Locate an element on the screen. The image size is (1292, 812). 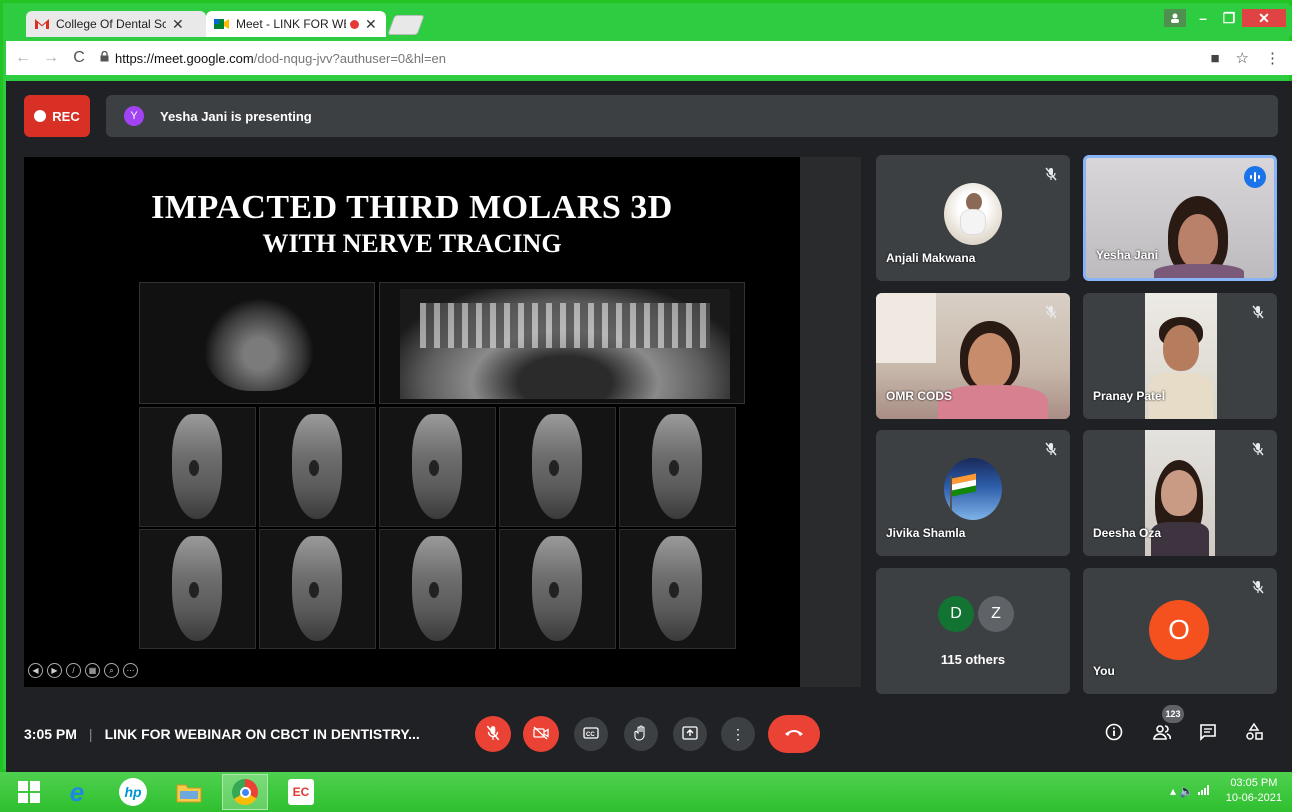
mic-toggle-button is located at coordinates (493, 734).